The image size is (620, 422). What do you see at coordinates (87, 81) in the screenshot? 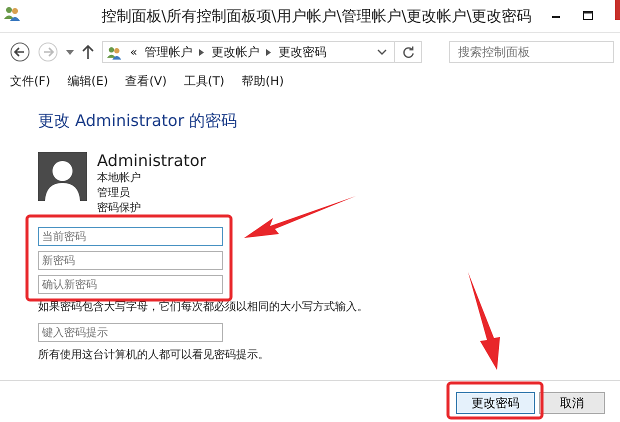
I see `menu-item: 编辑(E)` at bounding box center [87, 81].